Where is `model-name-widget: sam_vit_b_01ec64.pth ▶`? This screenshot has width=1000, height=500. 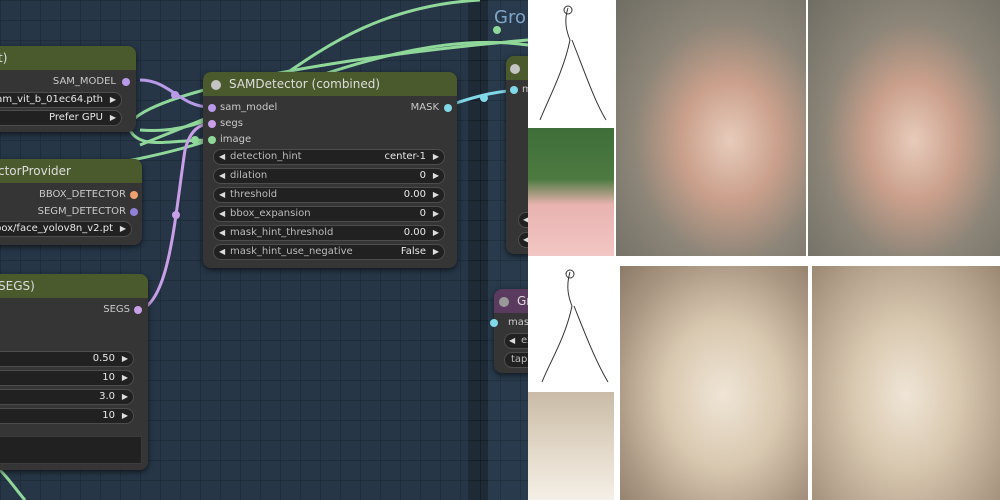
model-name-widget: sam_vit_b_01ec64.pth ▶ is located at coordinates (61, 100).